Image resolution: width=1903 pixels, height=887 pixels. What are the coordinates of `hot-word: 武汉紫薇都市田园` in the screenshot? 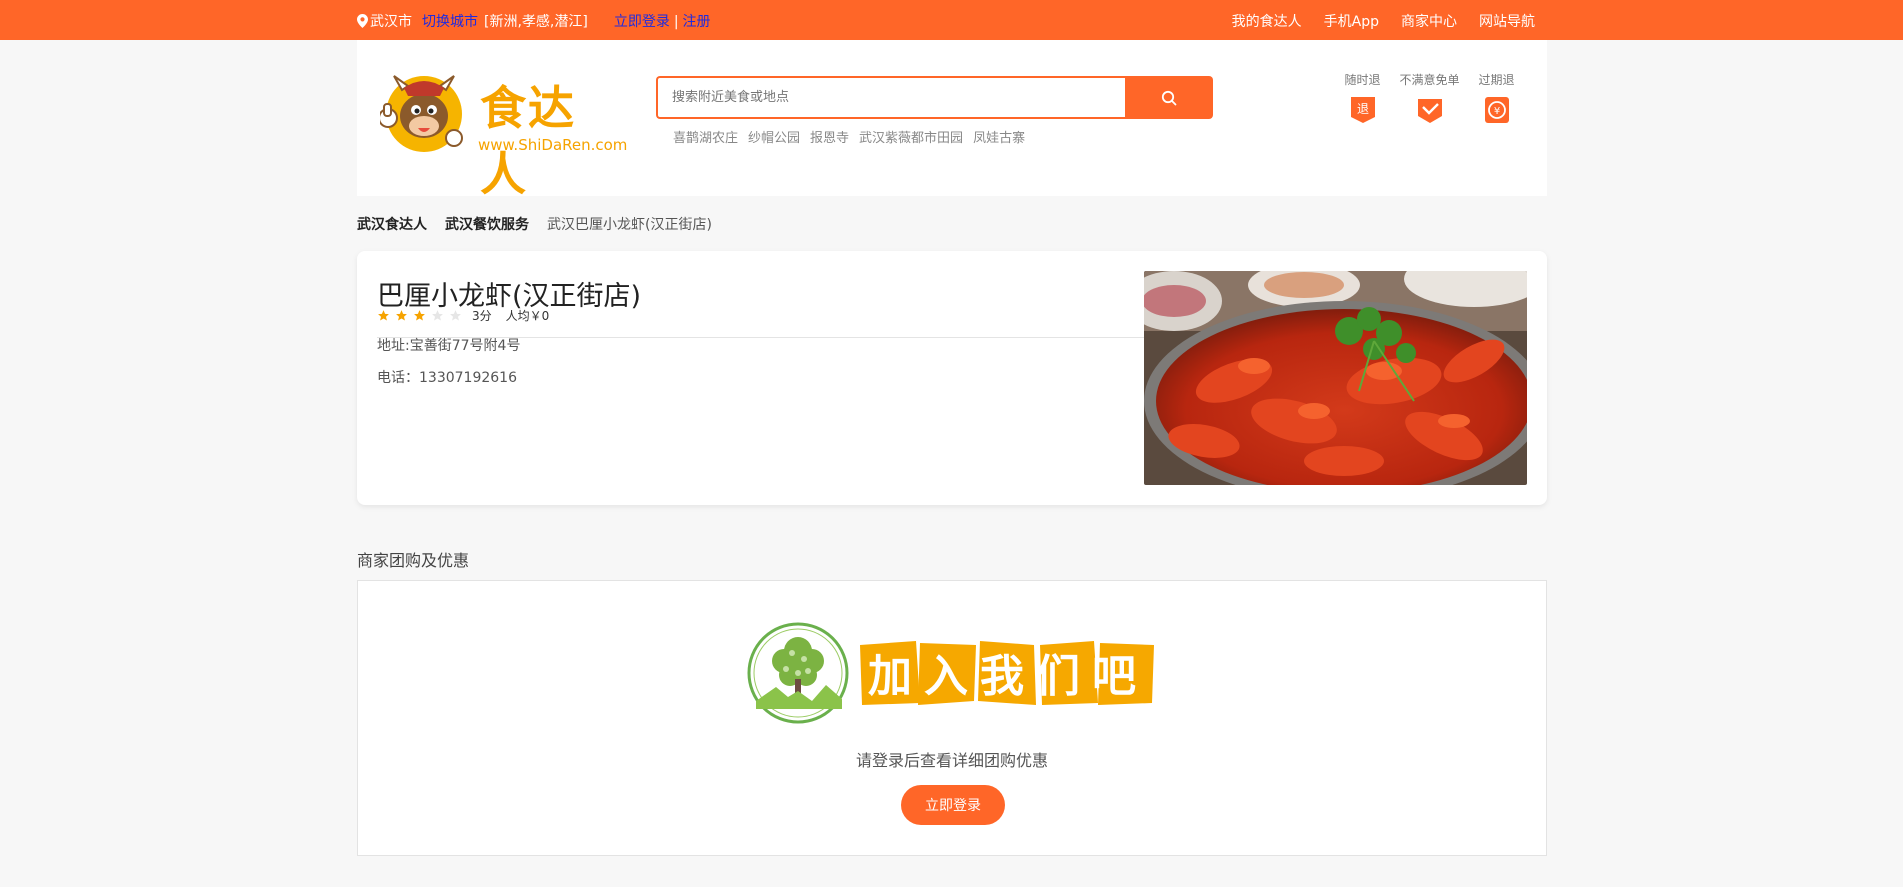 It's located at (911, 136).